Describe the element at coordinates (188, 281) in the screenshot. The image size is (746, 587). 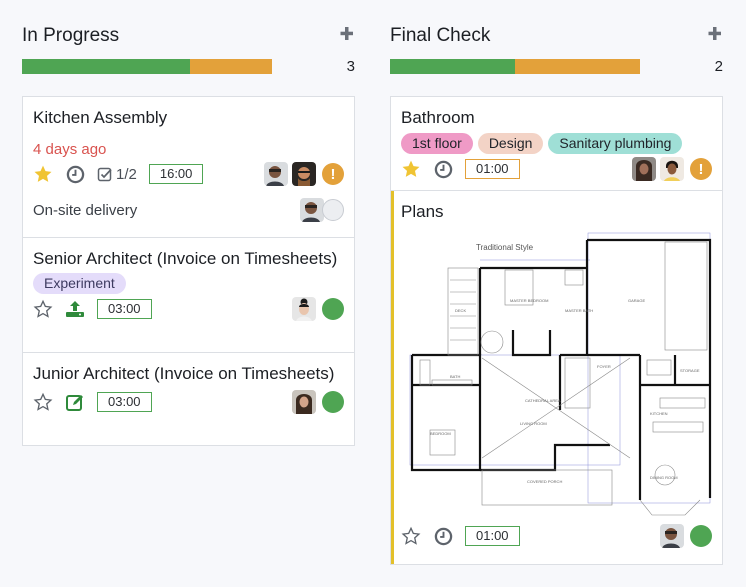
I see `tag-list: Experiment` at that location.